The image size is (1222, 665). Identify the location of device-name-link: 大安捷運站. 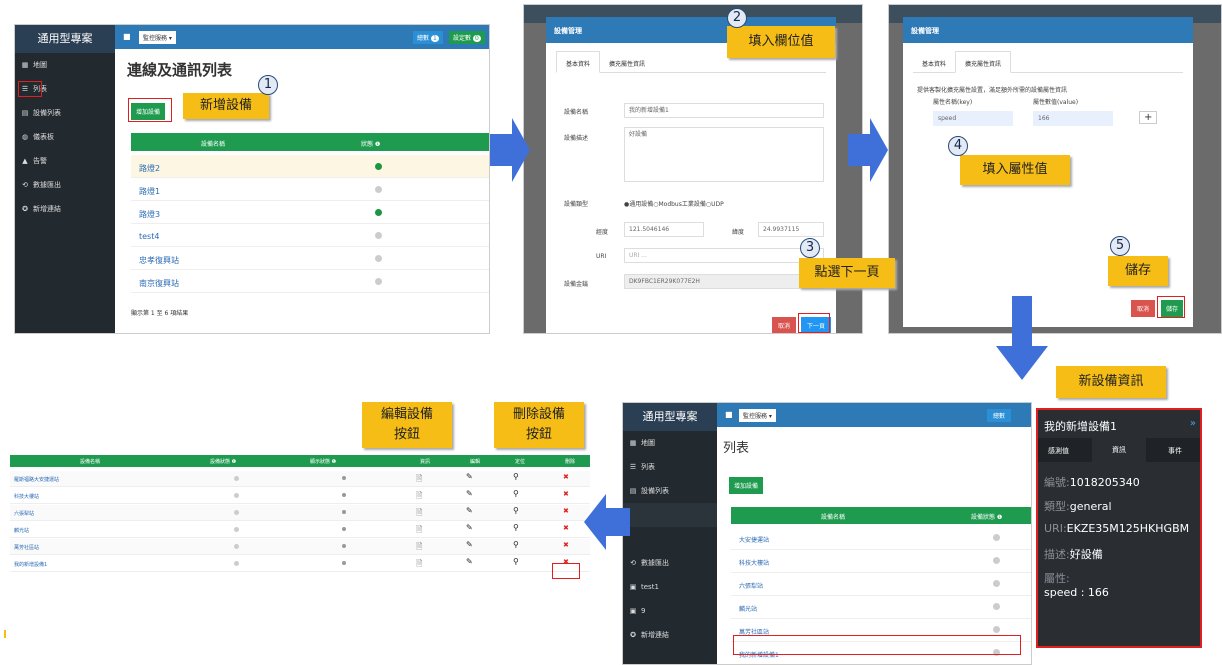
(754, 539).